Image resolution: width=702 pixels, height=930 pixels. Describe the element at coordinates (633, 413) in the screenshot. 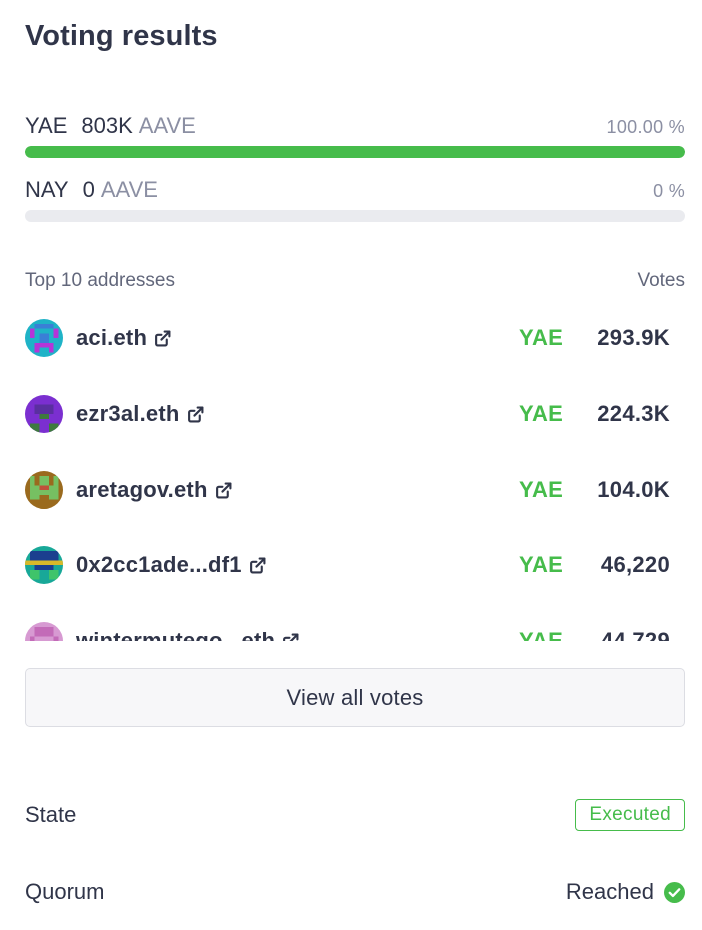

I see `voter-amount: 224.3K` at that location.